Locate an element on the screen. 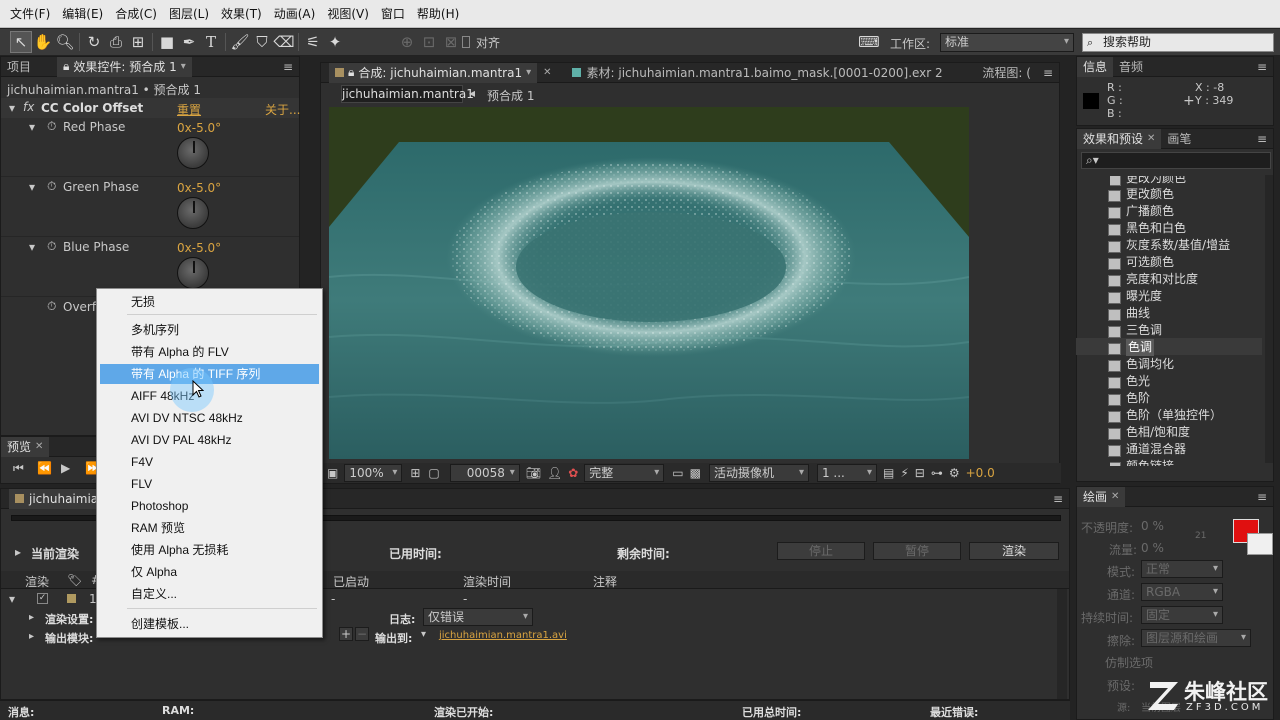 This screenshot has width=1280, height=720. eraser-tool-icon: ⌫ is located at coordinates (284, 42).